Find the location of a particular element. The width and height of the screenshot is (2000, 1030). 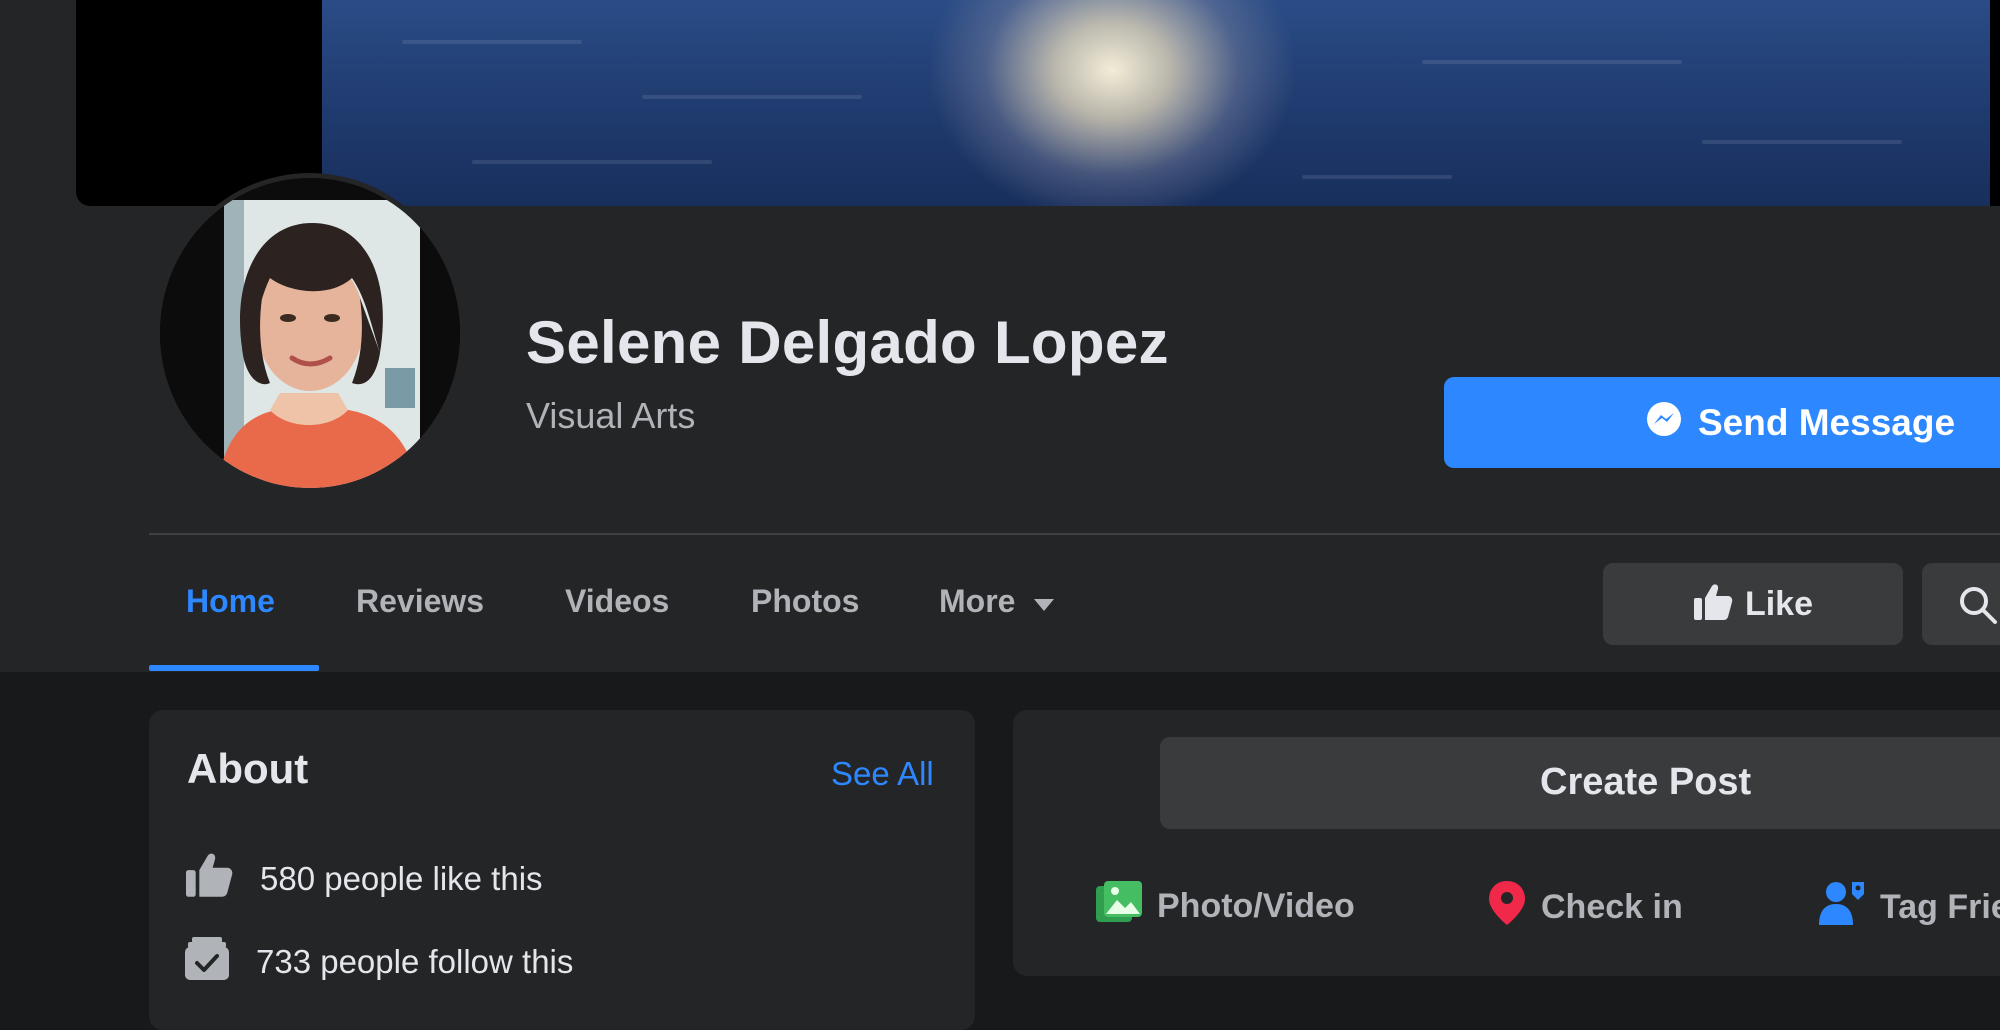

page-category: Visual Arts is located at coordinates (610, 416).